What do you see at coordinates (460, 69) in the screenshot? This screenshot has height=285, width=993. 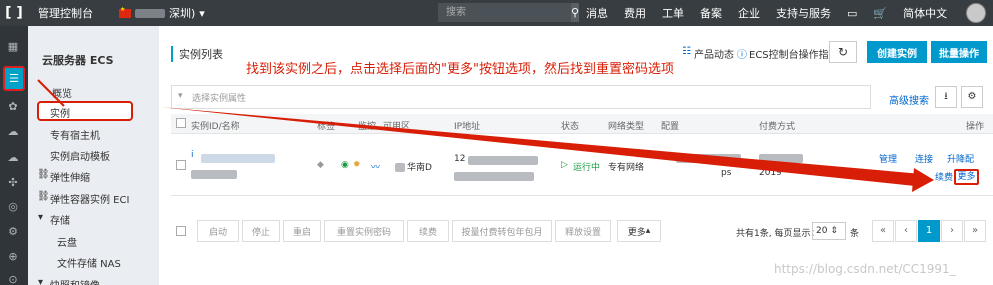 I see `annotation-text: 找到该实例之后，点击选择后面的"更多"按钮选项，然后找到重置密码选项` at bounding box center [460, 69].